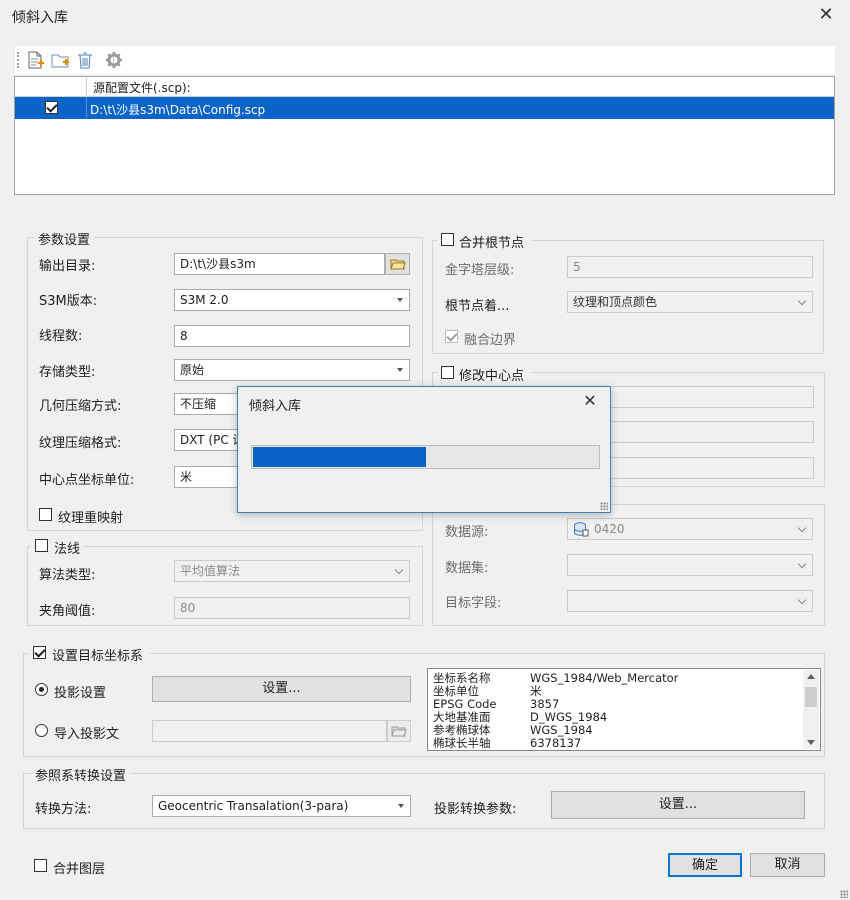  What do you see at coordinates (81, 774) in the screenshot?
I see `transform-group-title: 参照系转换设置` at bounding box center [81, 774].